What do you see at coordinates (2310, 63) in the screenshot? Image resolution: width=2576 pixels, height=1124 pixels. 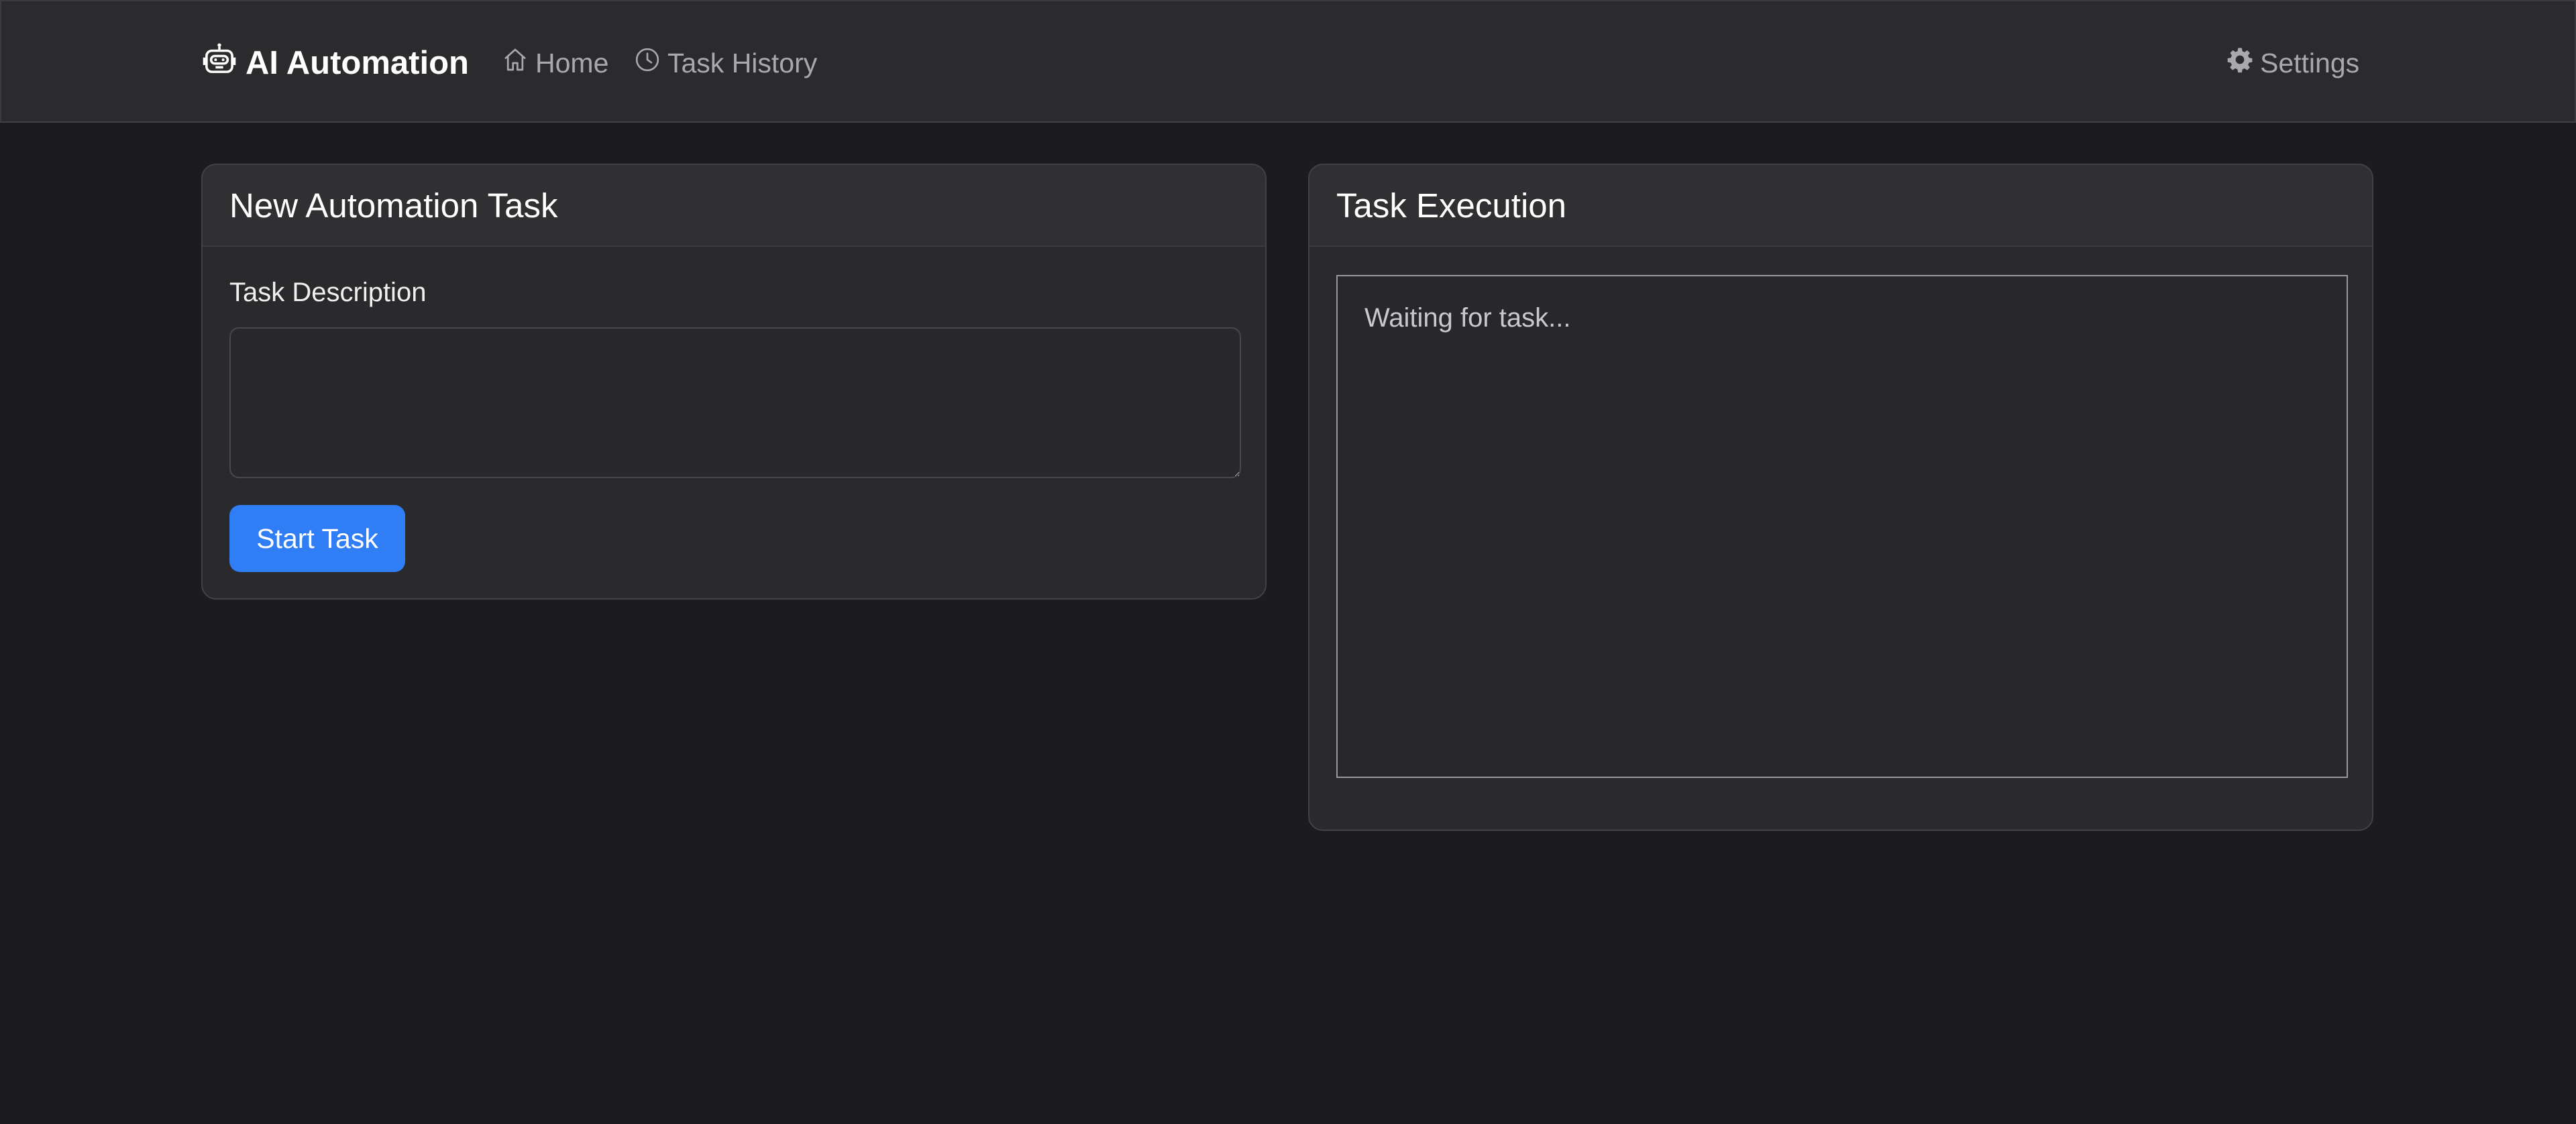 I see `nav-settings-label: Settings` at bounding box center [2310, 63].